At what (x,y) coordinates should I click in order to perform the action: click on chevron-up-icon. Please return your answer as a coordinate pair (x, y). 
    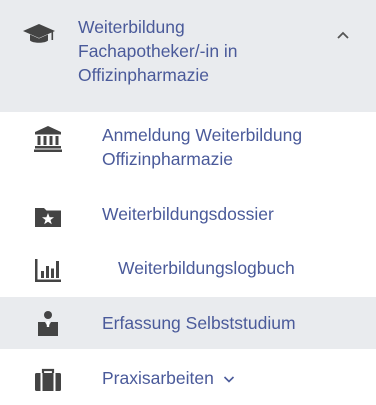
    Looking at the image, I should click on (343, 35).